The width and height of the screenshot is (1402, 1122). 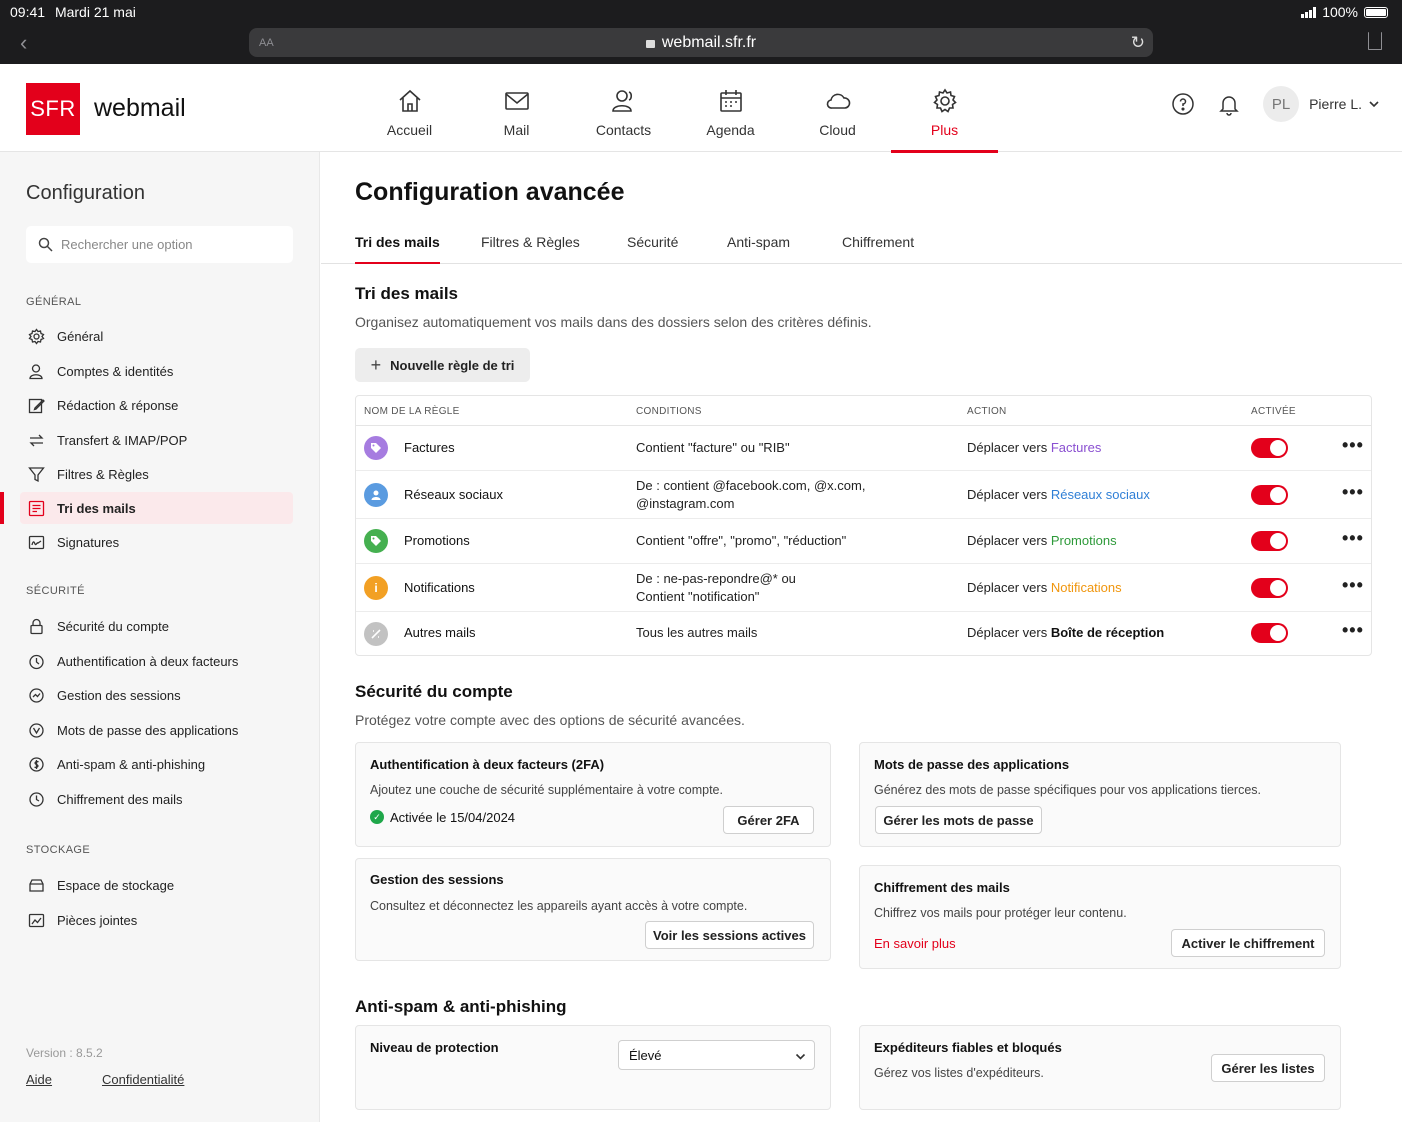 What do you see at coordinates (76, 12) in the screenshot?
I see `status-time-date: 09:41 Mardi 21 mai` at bounding box center [76, 12].